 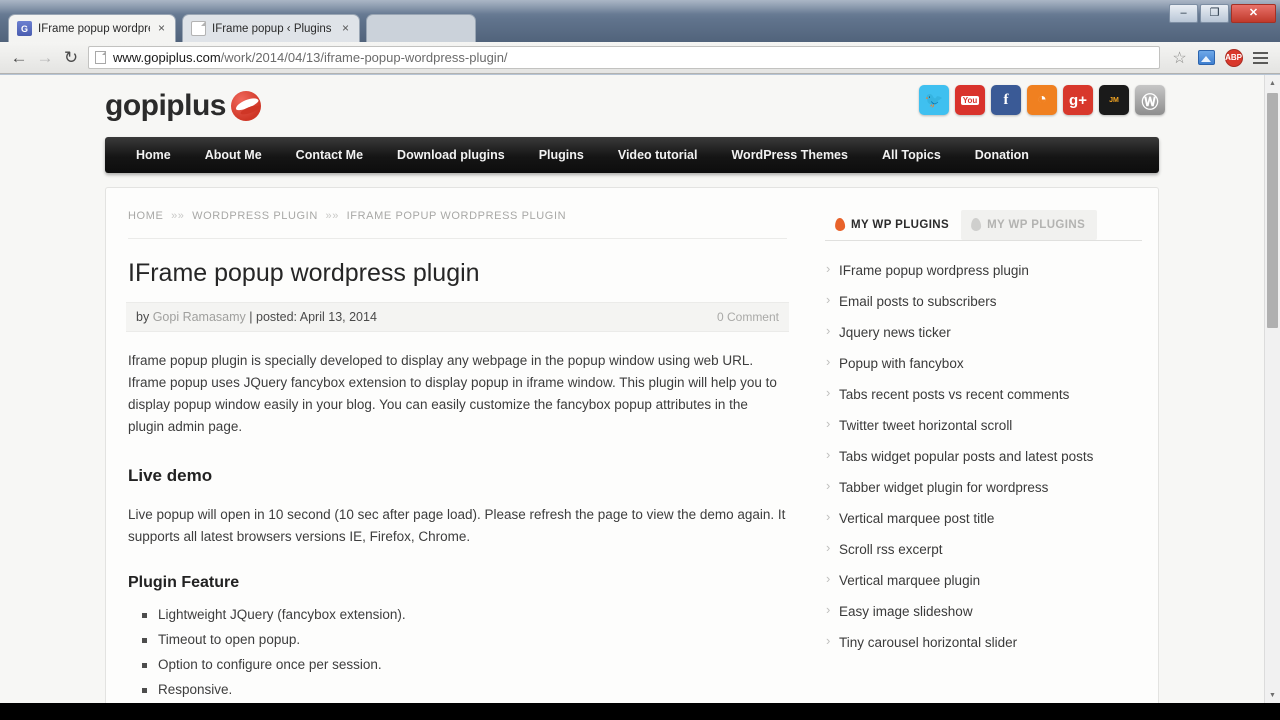 I want to click on nav-item-about-me: About Me, so click(x=233, y=155).